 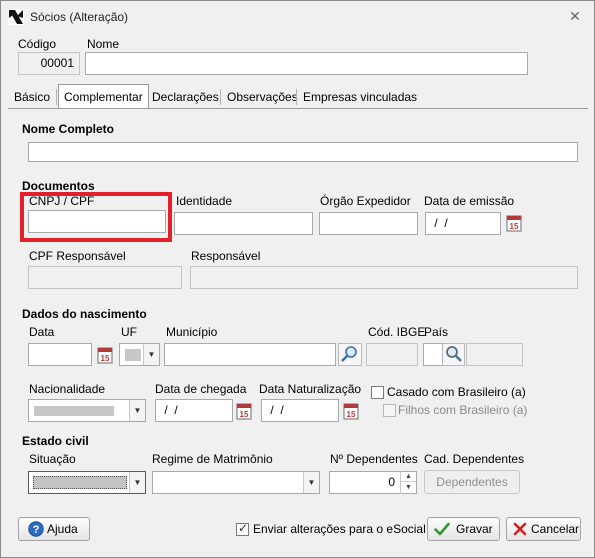 What do you see at coordinates (58, 186) in the screenshot?
I see `documentos-section-title: Documentos` at bounding box center [58, 186].